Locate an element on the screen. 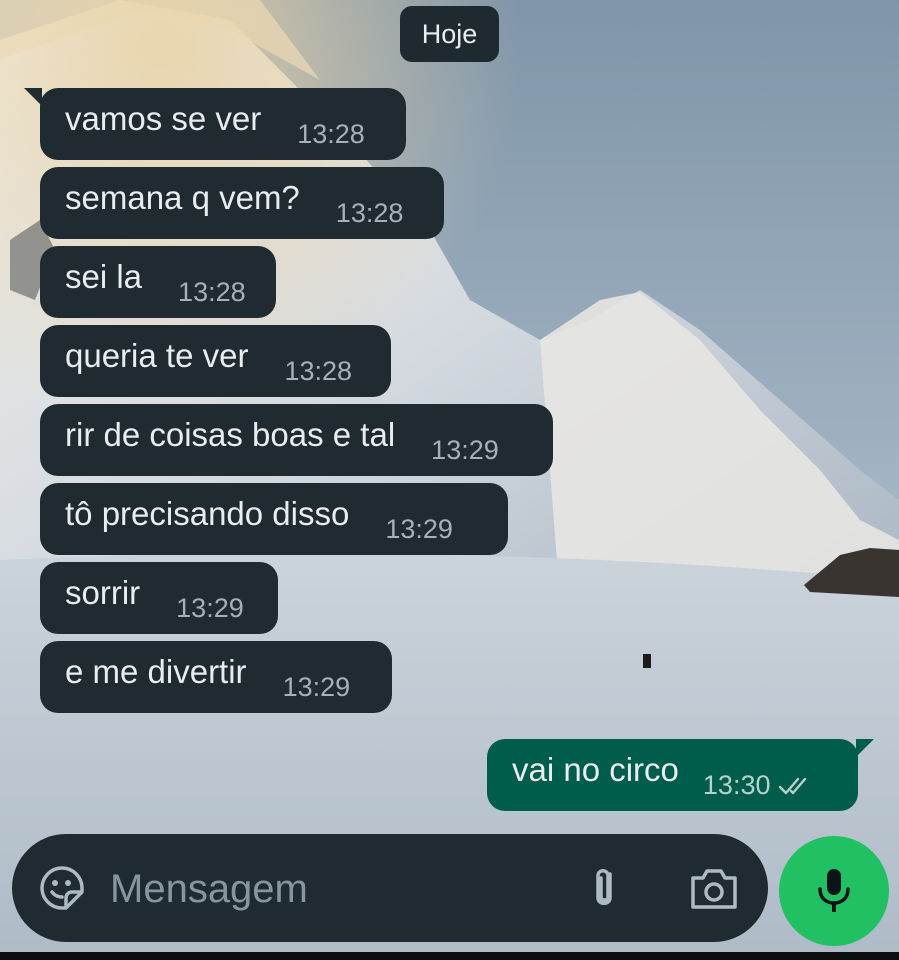  paperclip-icon is located at coordinates (604, 889).